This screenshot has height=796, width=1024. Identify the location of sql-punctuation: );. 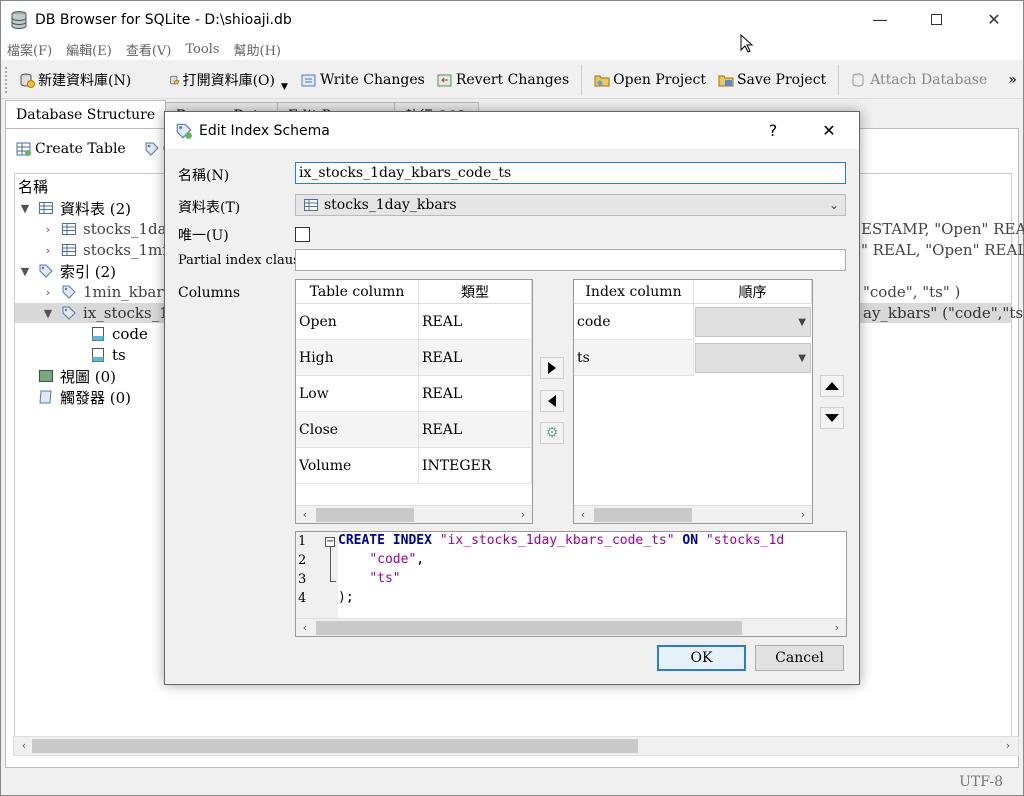
(346, 597).